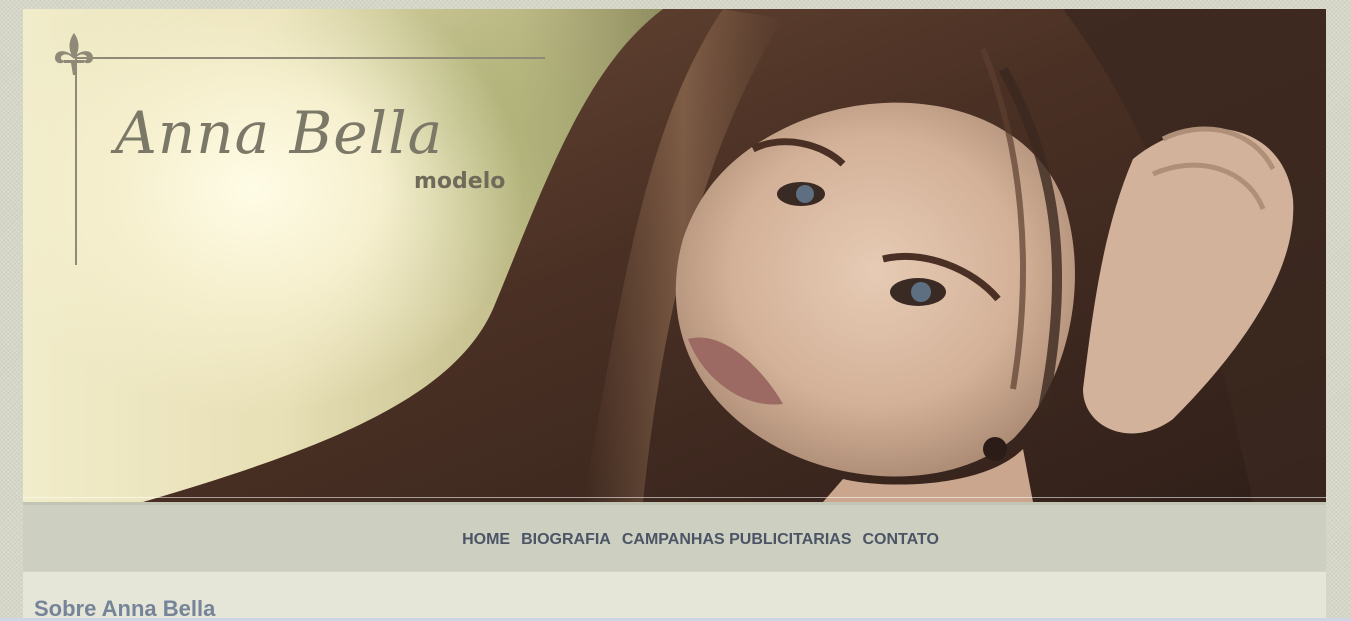 The width and height of the screenshot is (1351, 621). I want to click on nav-item-campanhas: CAMPANHAS PUBLICITARIAS, so click(737, 540).